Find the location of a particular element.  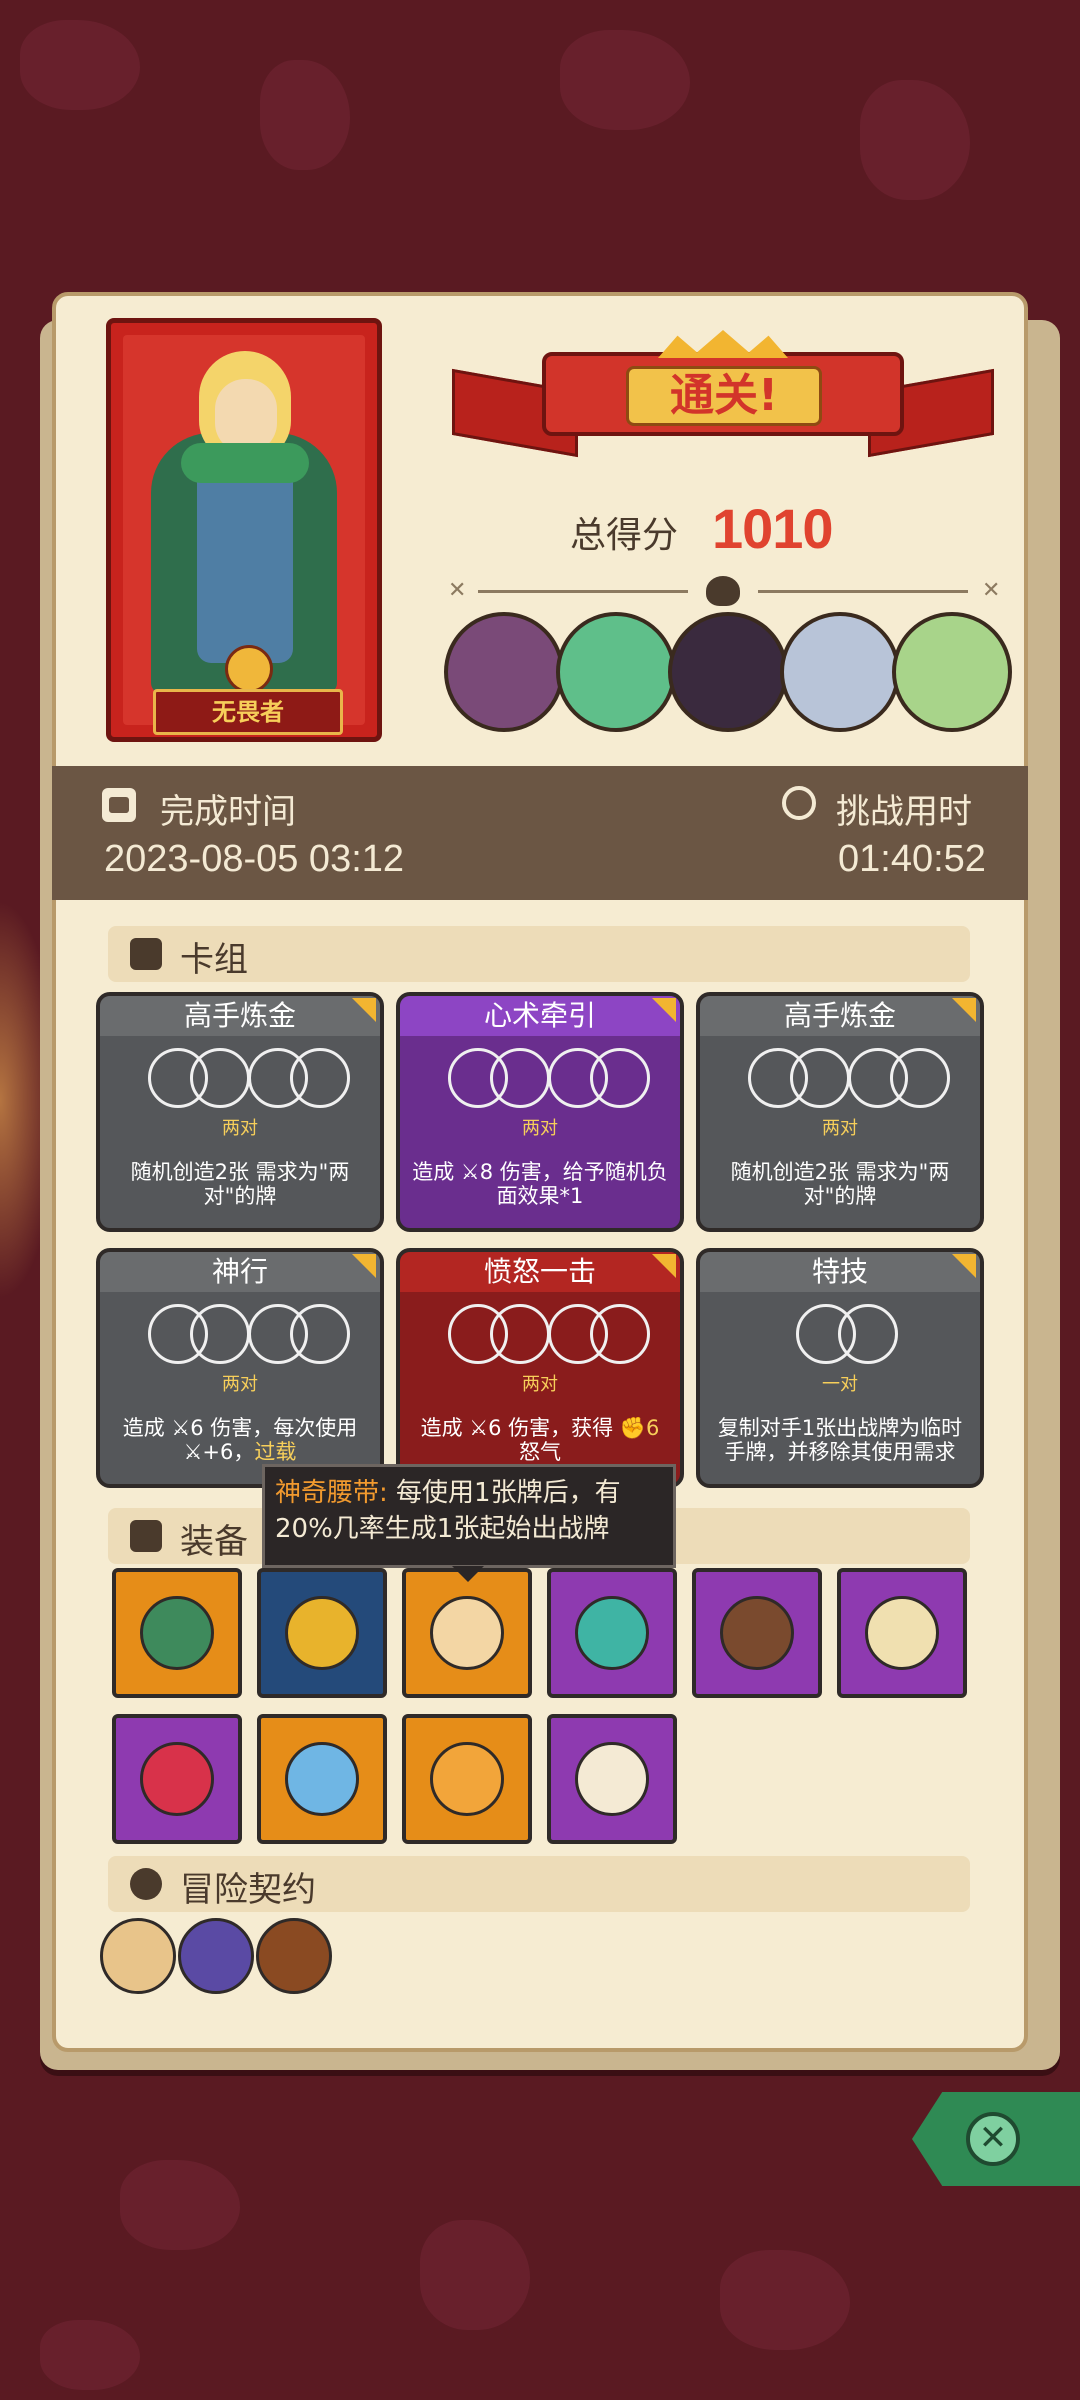

forest-elf-boss-icon is located at coordinates (952, 672).